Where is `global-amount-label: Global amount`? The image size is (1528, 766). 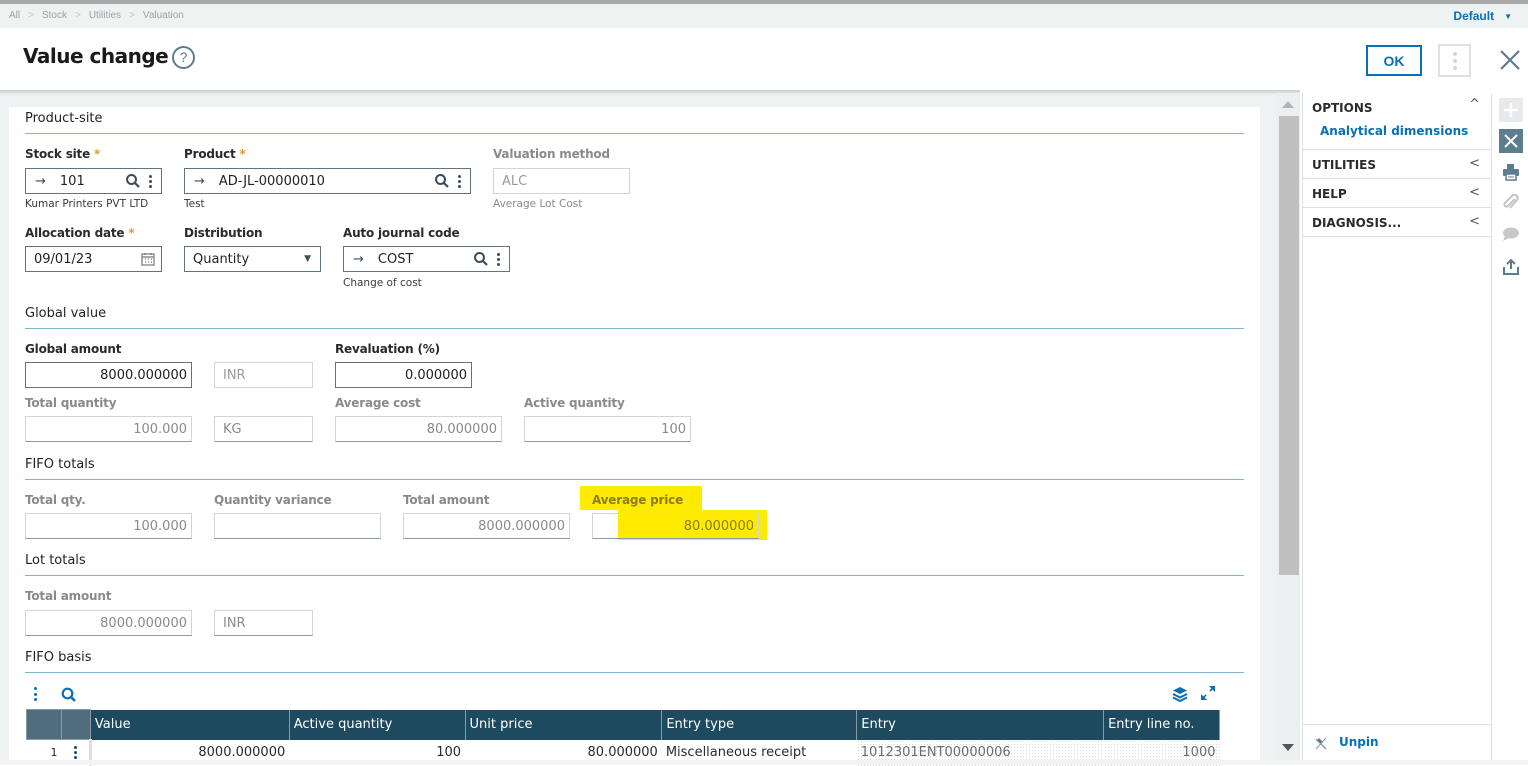 global-amount-label: Global amount is located at coordinates (73, 349).